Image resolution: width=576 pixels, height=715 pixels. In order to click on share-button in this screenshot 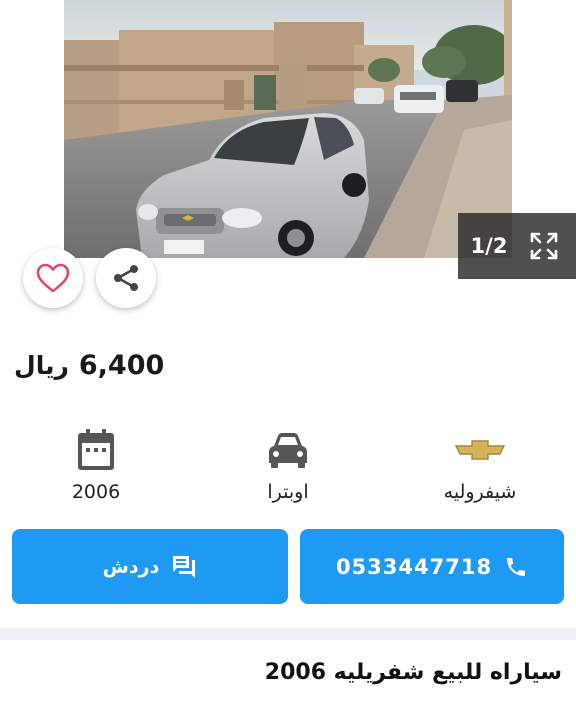, I will do `click(126, 278)`.